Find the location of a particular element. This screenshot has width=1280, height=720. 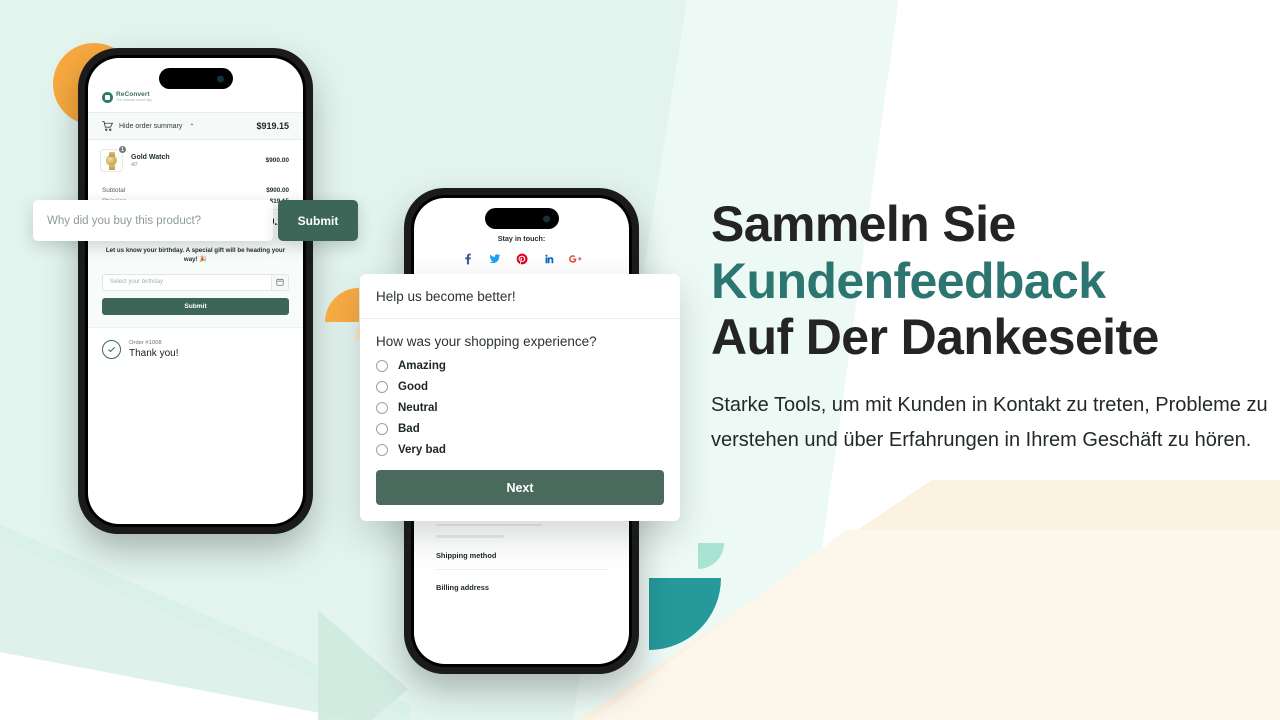

gold-watch-icon is located at coordinates (111, 160).